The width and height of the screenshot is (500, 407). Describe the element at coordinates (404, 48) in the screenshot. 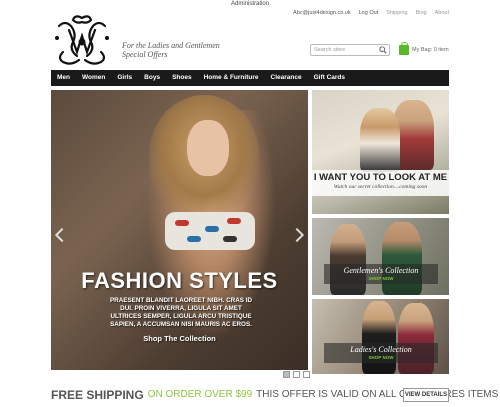

I see `shopping-bag-icon` at that location.